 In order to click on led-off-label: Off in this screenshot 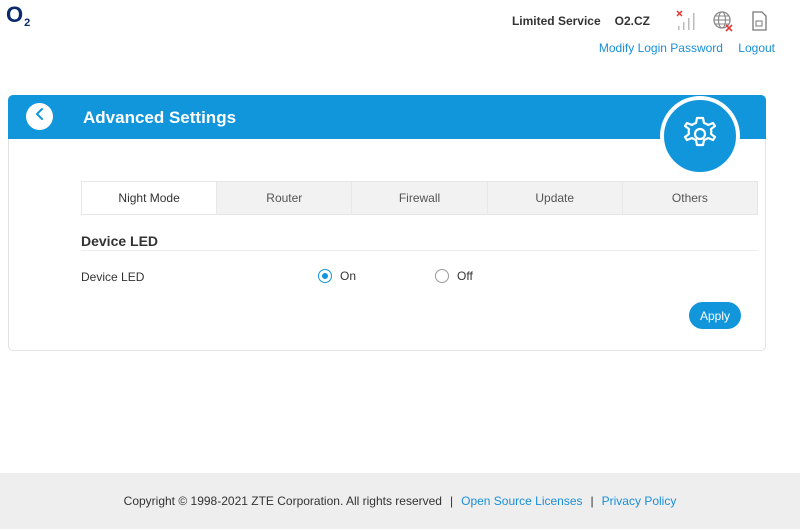, I will do `click(465, 276)`.